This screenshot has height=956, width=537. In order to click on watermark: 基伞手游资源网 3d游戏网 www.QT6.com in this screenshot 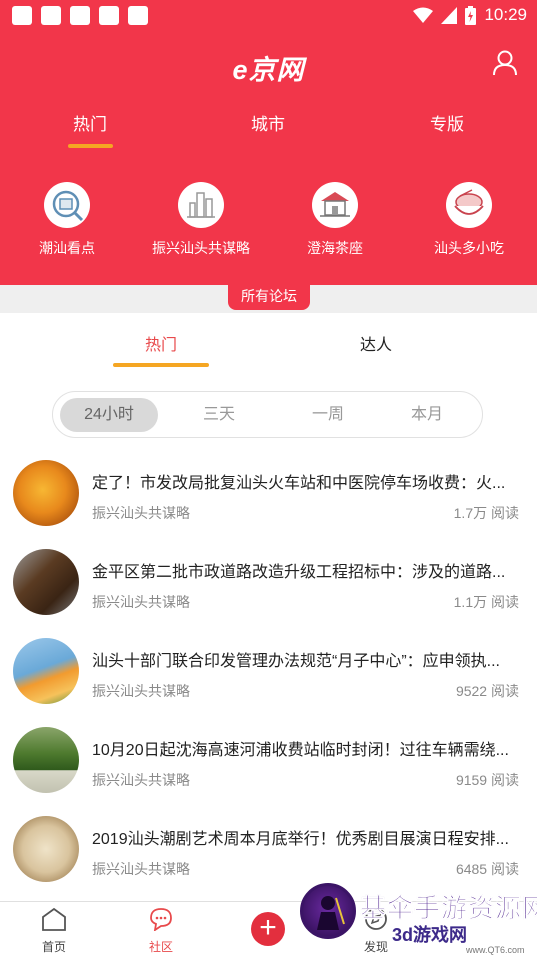, I will do `click(418, 919)`.